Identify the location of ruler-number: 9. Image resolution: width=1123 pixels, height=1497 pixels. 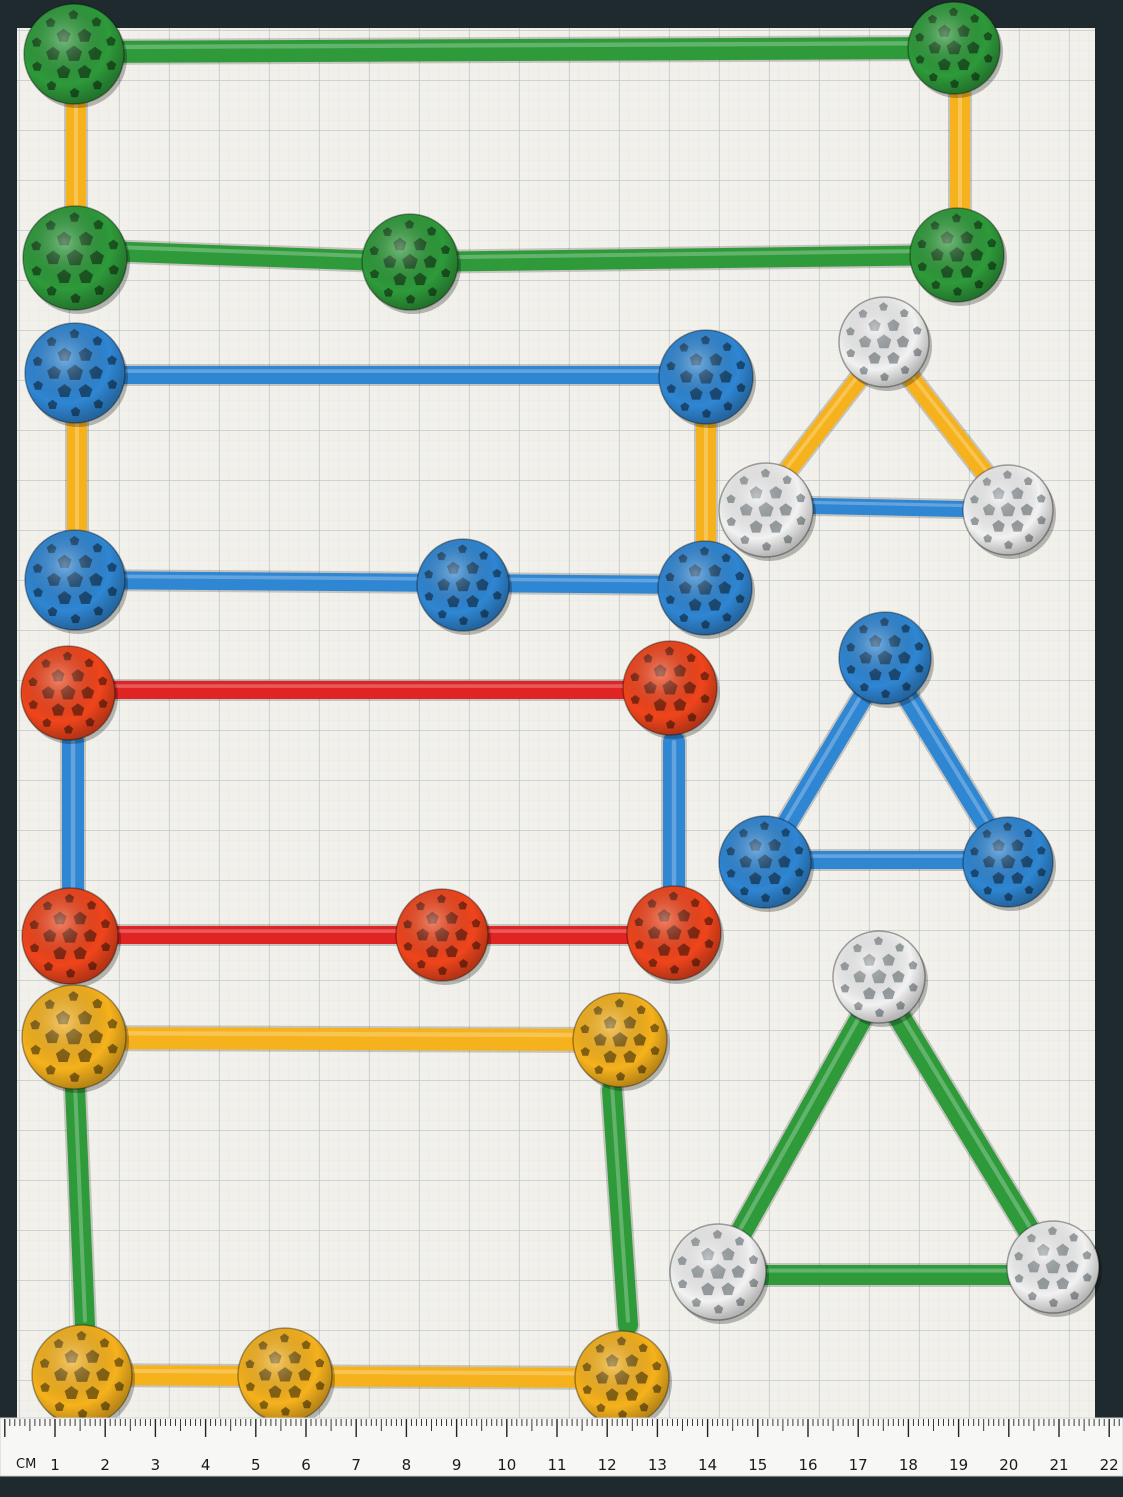
(457, 1465).